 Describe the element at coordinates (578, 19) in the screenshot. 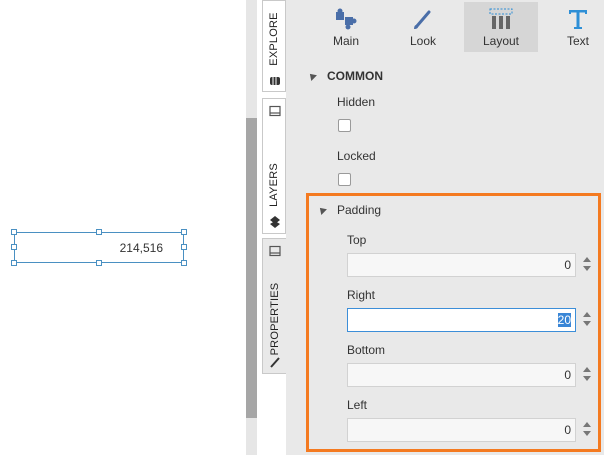

I see `text-format-icon` at that location.